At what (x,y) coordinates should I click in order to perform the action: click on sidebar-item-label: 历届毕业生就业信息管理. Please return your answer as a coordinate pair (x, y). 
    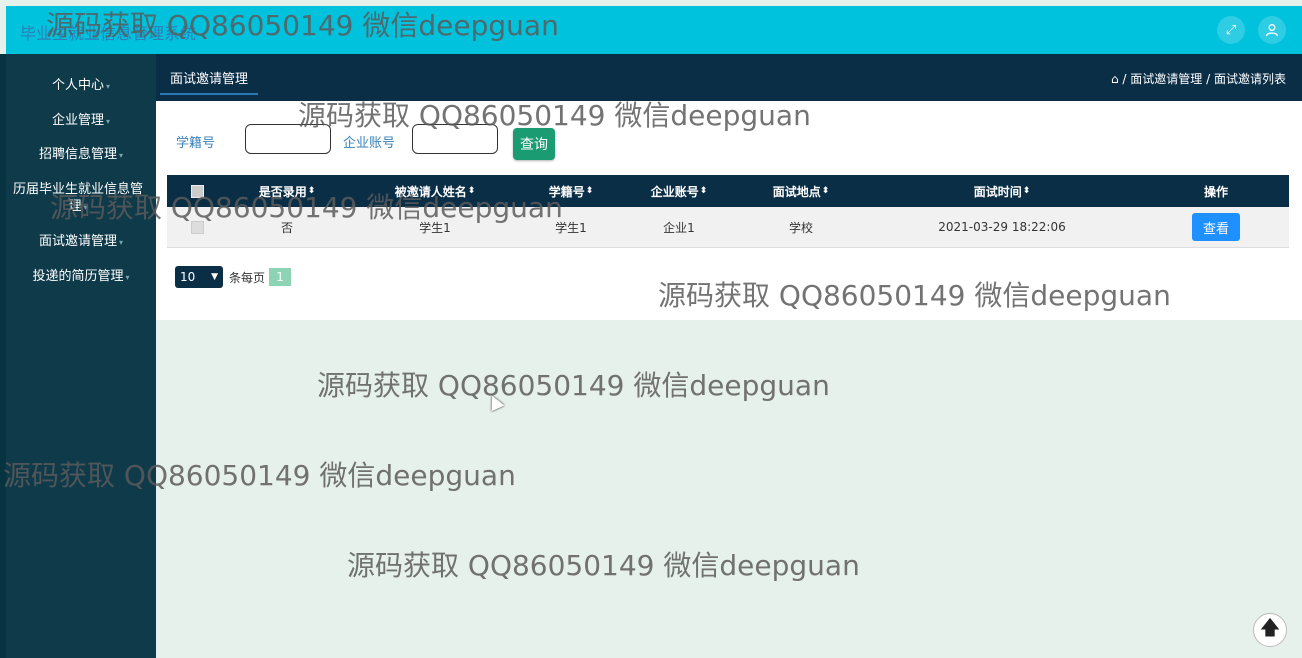
    Looking at the image, I should click on (77, 198).